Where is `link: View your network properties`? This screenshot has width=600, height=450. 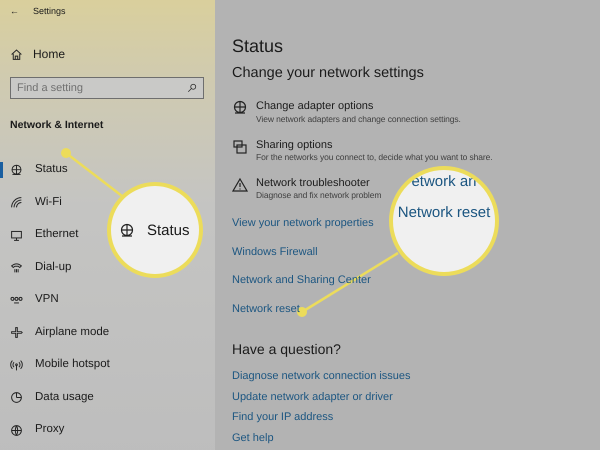
link: View your network properties is located at coordinates (303, 223).